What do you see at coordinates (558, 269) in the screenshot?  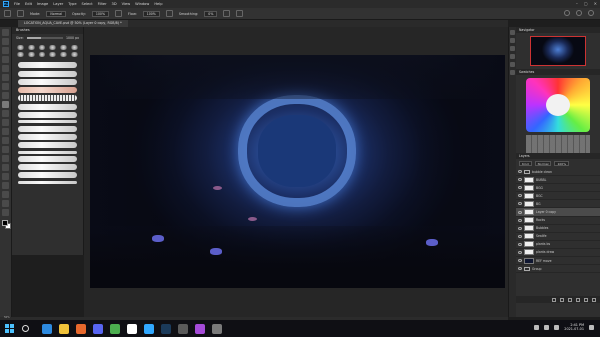 I see `layer-row: Group` at bounding box center [558, 269].